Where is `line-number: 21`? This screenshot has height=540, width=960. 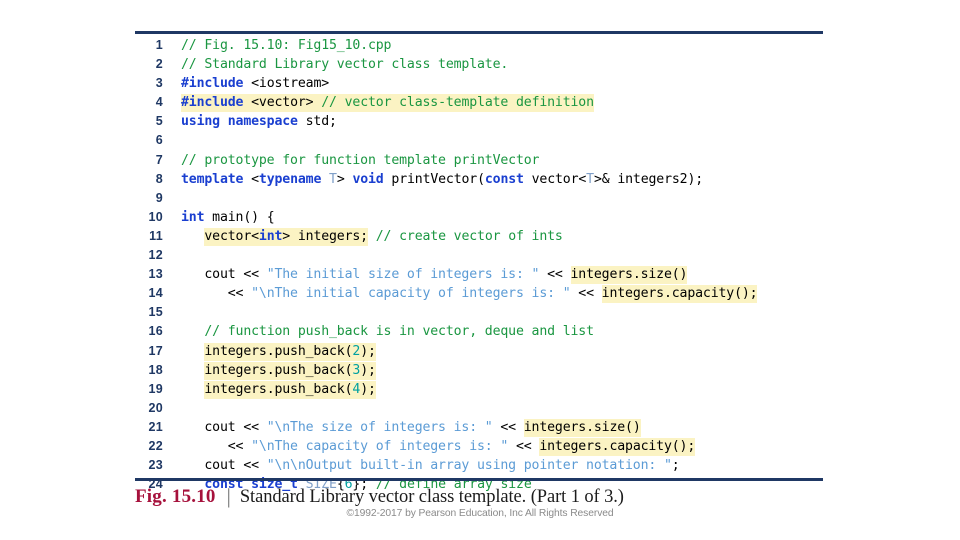
line-number: 21 is located at coordinates (155, 426).